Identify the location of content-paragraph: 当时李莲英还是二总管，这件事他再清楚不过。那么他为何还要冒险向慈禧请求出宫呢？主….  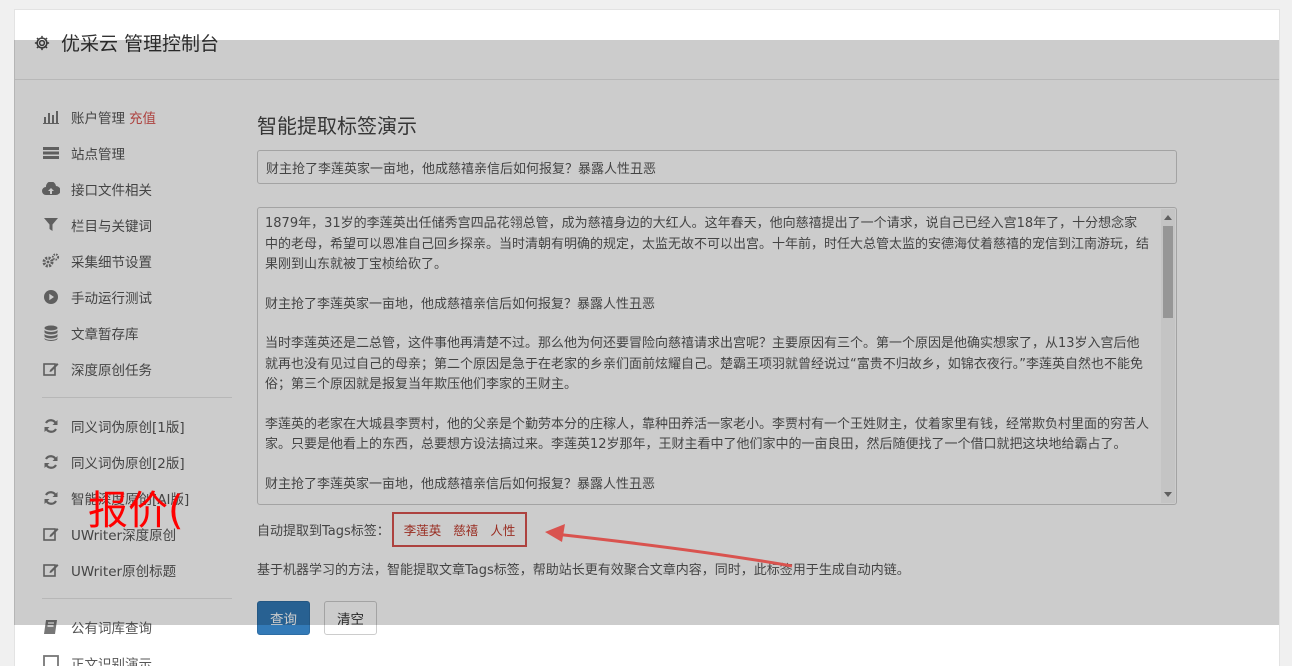
(704, 364).